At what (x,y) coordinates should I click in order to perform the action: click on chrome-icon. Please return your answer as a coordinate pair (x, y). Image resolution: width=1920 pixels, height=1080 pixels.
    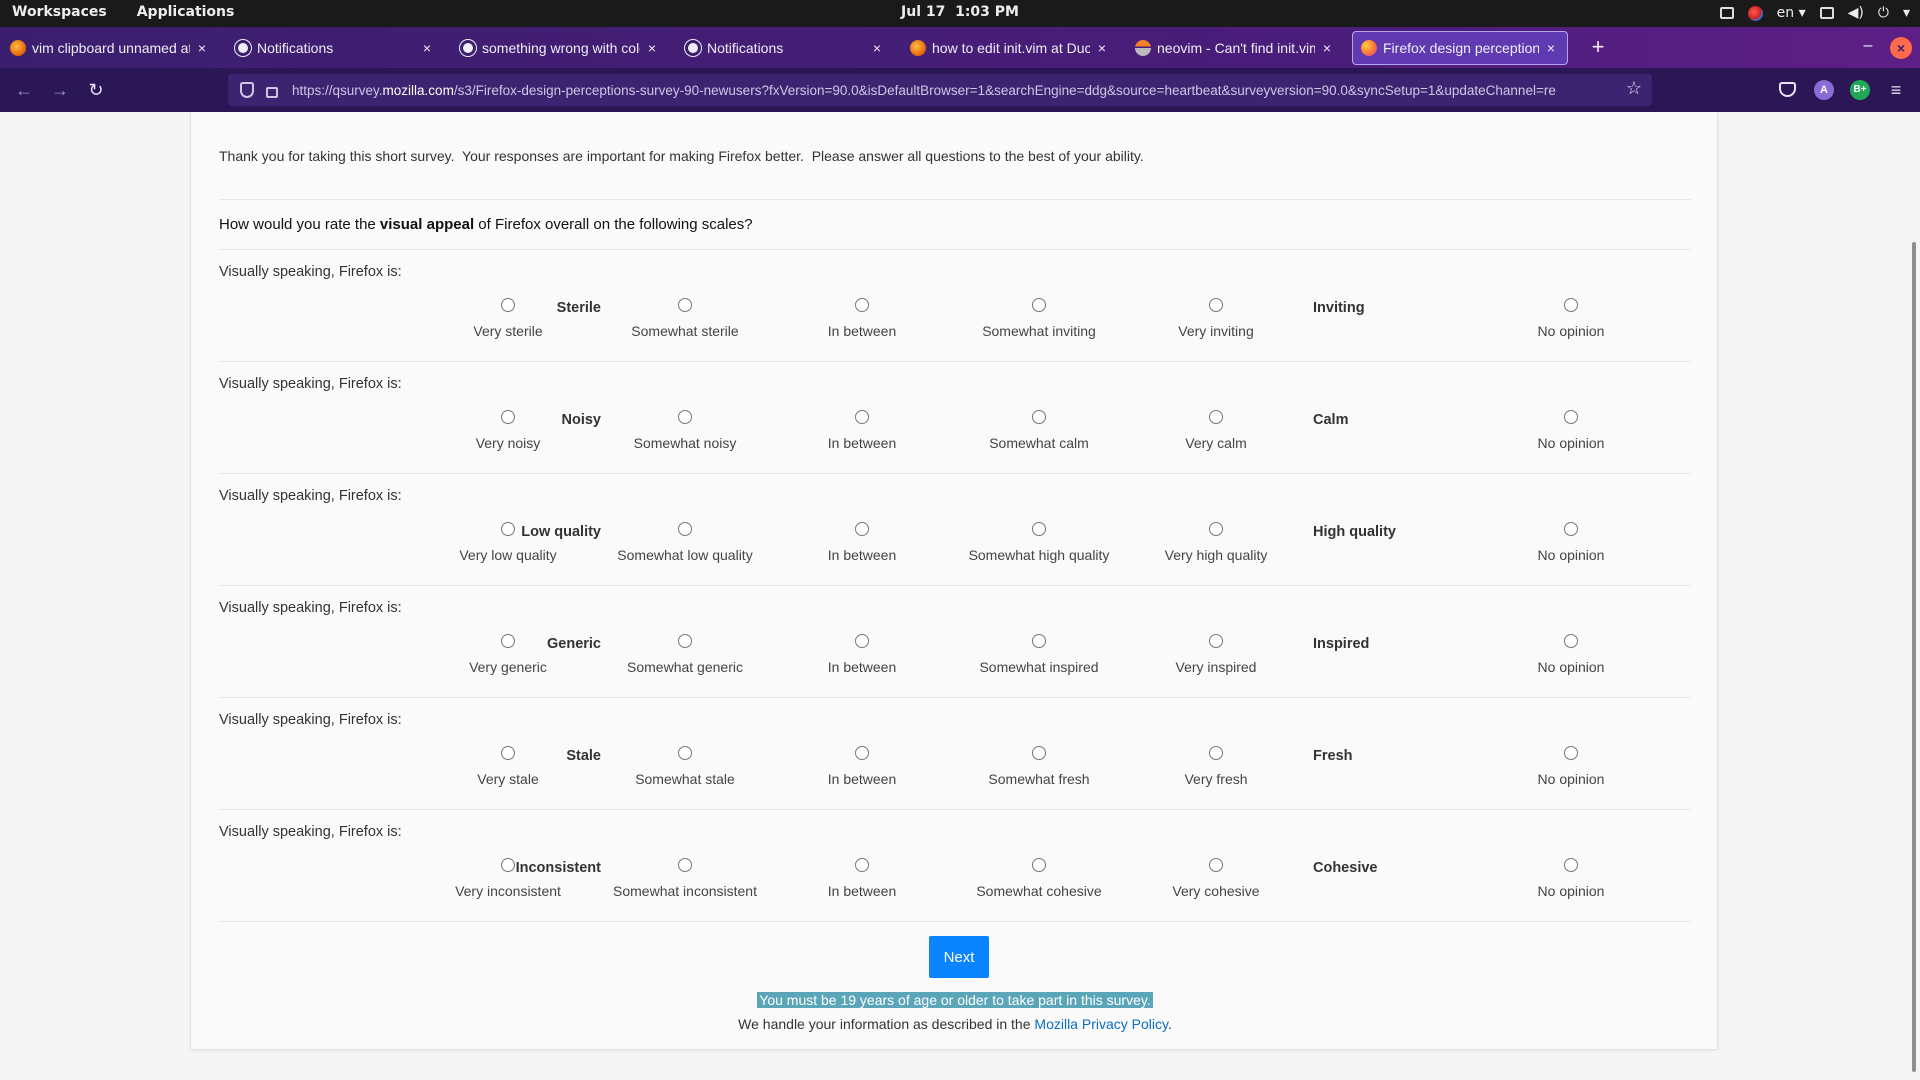
    Looking at the image, I should click on (1755, 13).